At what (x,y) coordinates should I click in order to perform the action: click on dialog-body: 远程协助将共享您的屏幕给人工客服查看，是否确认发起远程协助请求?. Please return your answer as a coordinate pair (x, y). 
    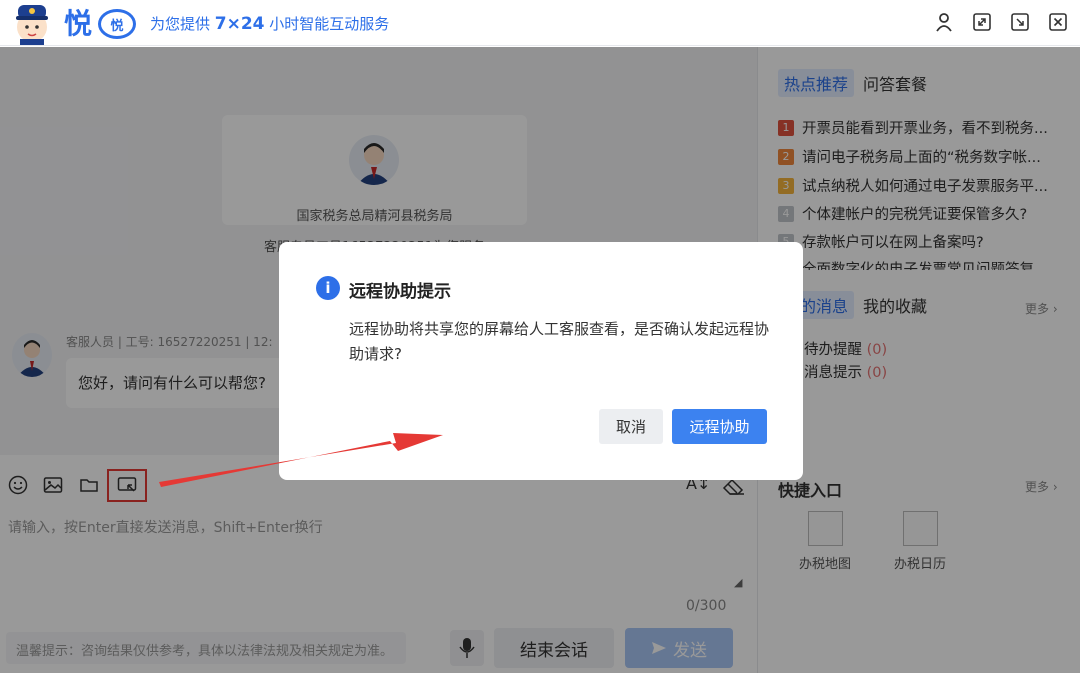
    Looking at the image, I should click on (559, 341).